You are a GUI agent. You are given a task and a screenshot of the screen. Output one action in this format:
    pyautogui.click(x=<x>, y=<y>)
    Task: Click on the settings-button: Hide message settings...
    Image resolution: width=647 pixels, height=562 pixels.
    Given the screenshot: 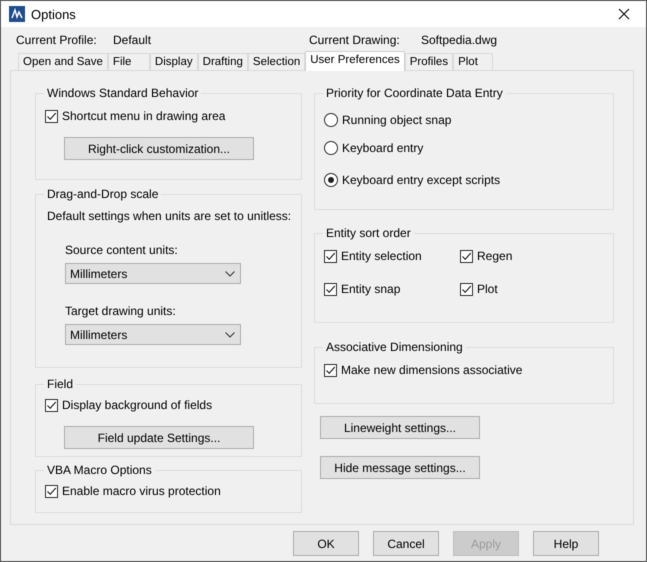 What is the action you would take?
    pyautogui.click(x=400, y=467)
    